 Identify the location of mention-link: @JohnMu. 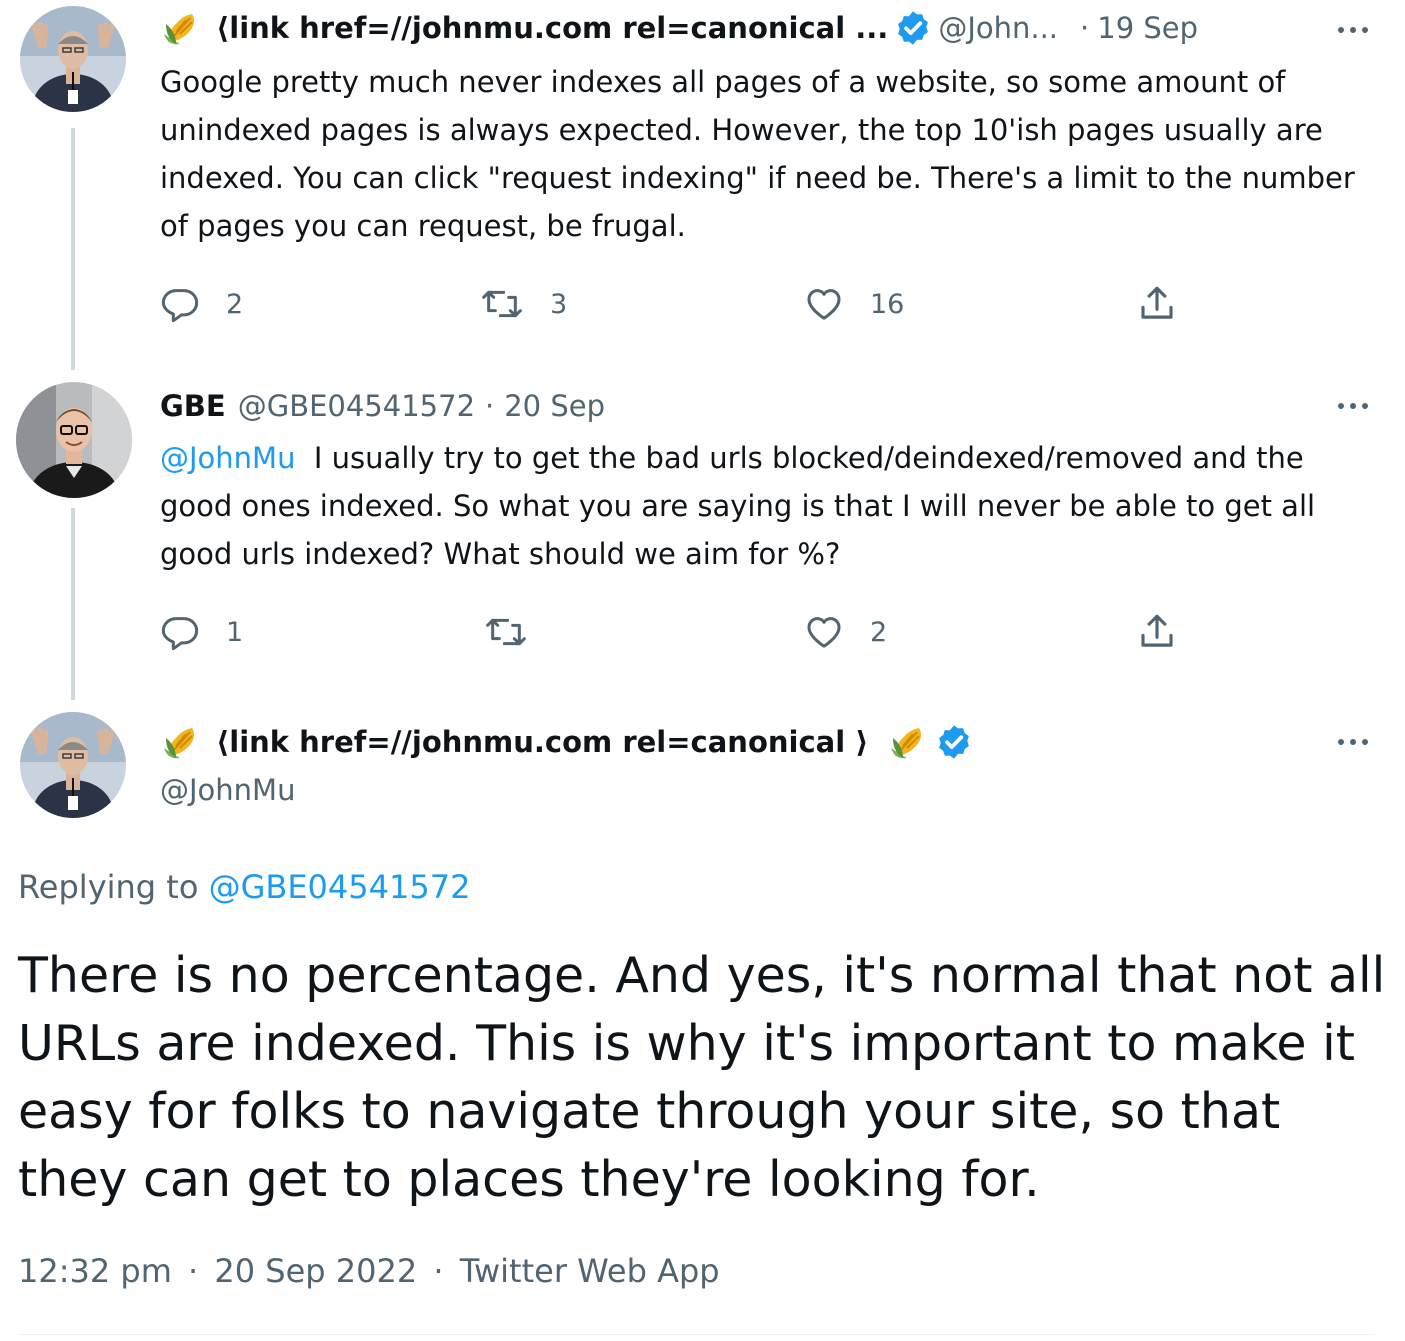
(227, 458).